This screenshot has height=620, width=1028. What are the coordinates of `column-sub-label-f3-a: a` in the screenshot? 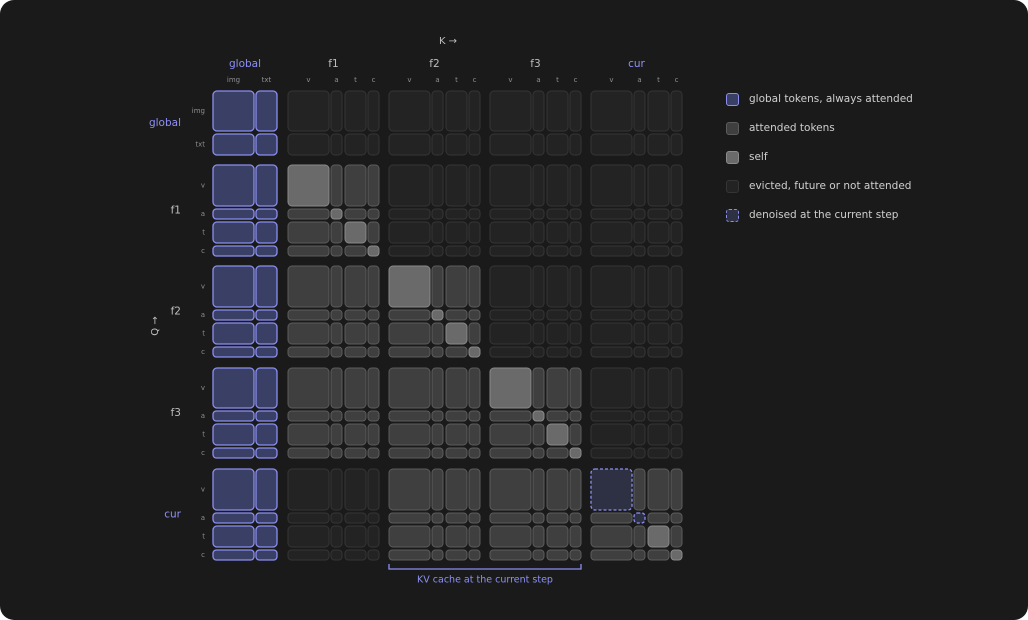 It's located at (538, 80).